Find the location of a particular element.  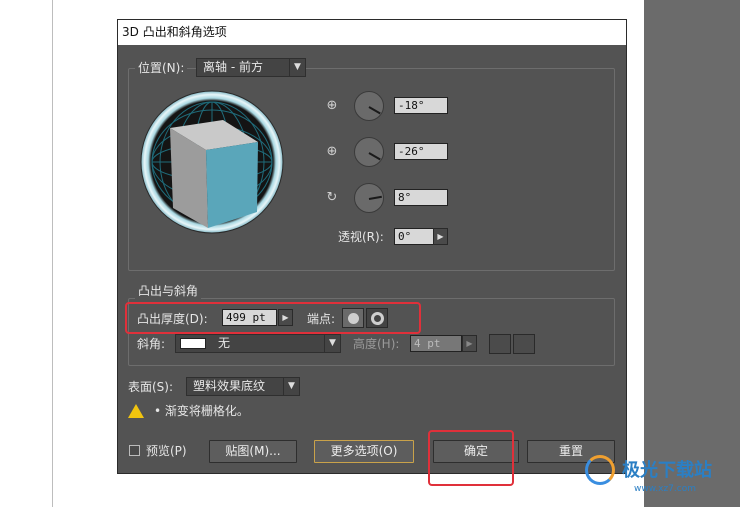

warning-text: • 渐变将栅格化。 is located at coordinates (201, 411).